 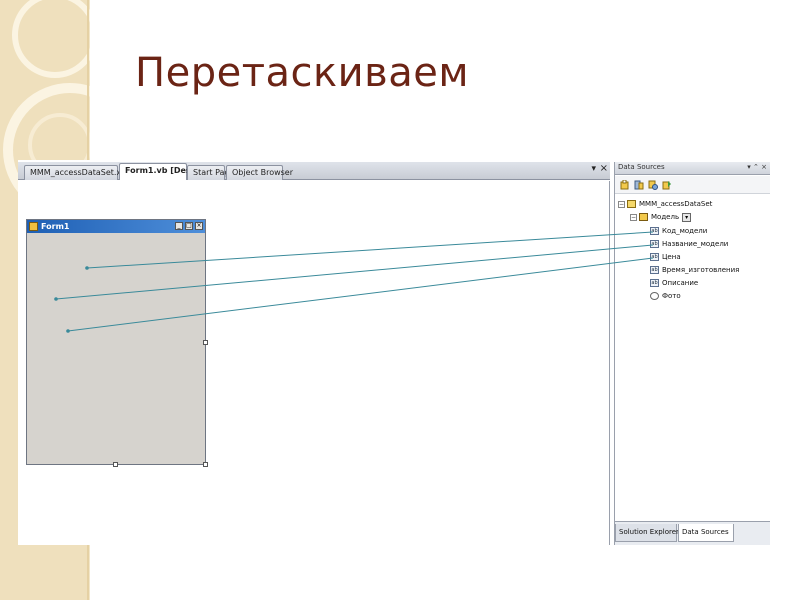 I want to click on data-sources-title: Data Sources, so click(x=641, y=167).